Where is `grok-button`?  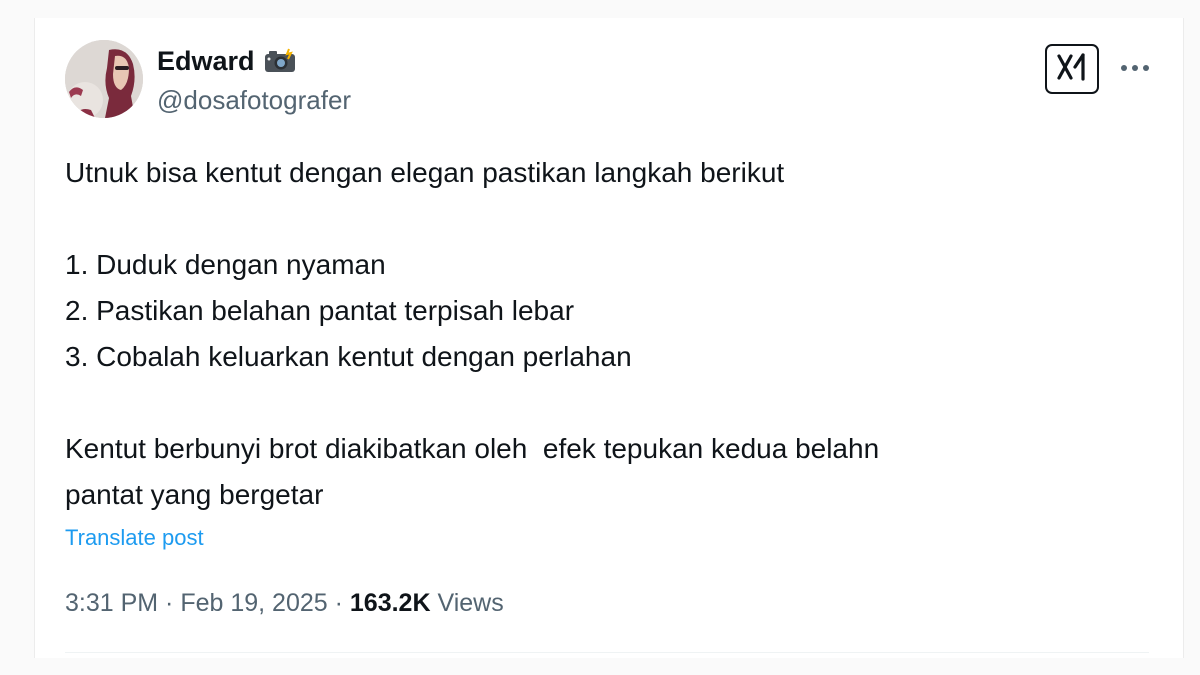 grok-button is located at coordinates (1072, 69).